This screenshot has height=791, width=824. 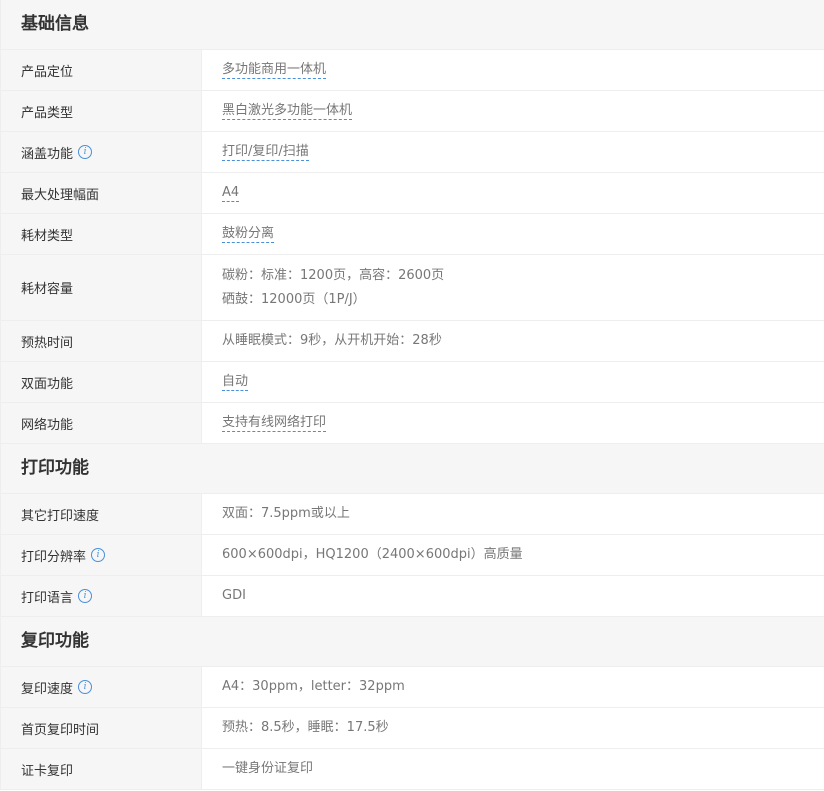 What do you see at coordinates (47, 598) in the screenshot?
I see `spec-label-text: 打印语言` at bounding box center [47, 598].